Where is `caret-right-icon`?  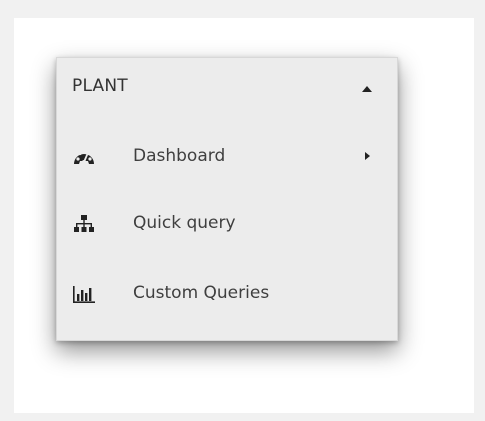 caret-right-icon is located at coordinates (367, 156).